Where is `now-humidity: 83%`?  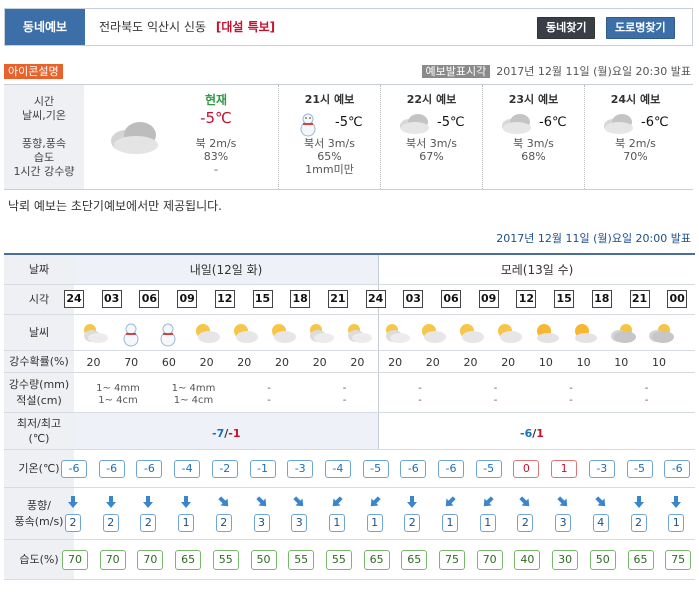 now-humidity: 83% is located at coordinates (216, 156).